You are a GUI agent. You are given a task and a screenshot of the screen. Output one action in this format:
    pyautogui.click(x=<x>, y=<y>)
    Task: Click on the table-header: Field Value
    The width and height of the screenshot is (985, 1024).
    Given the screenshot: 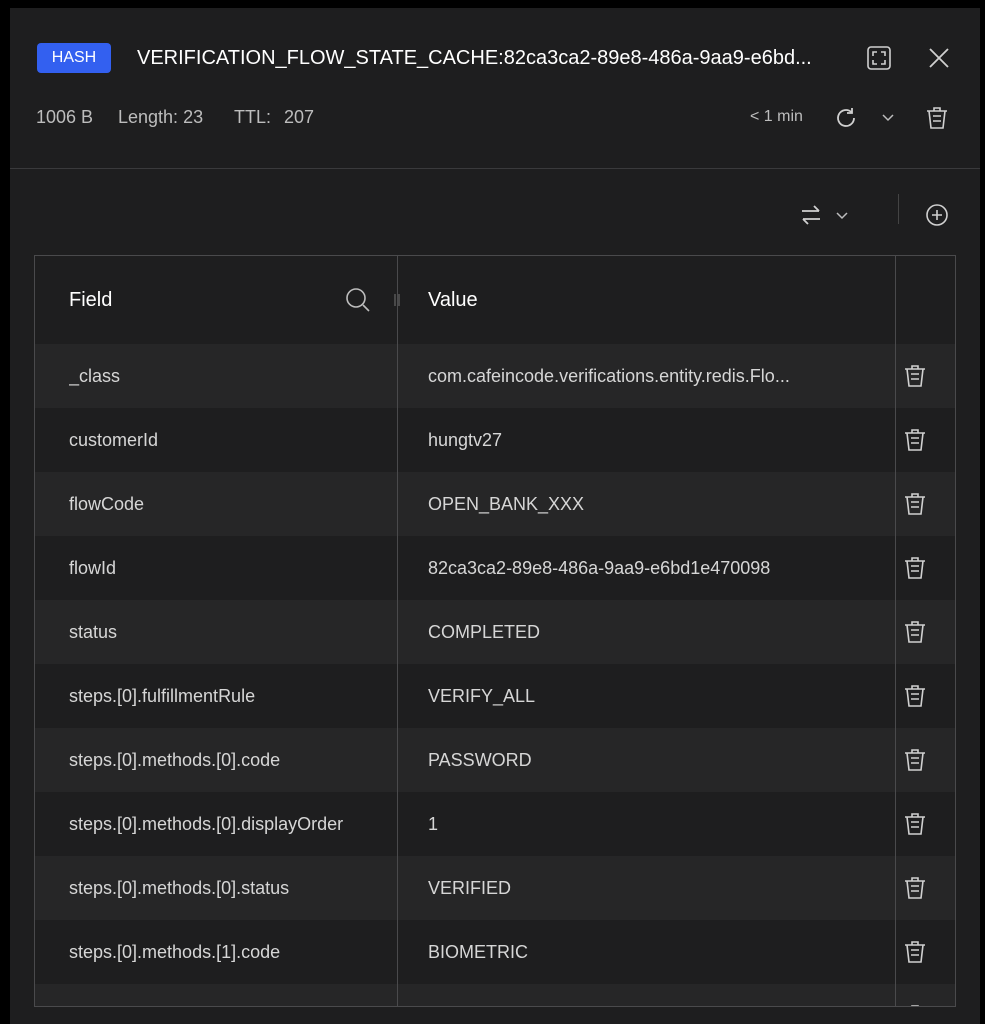 What is the action you would take?
    pyautogui.click(x=495, y=300)
    